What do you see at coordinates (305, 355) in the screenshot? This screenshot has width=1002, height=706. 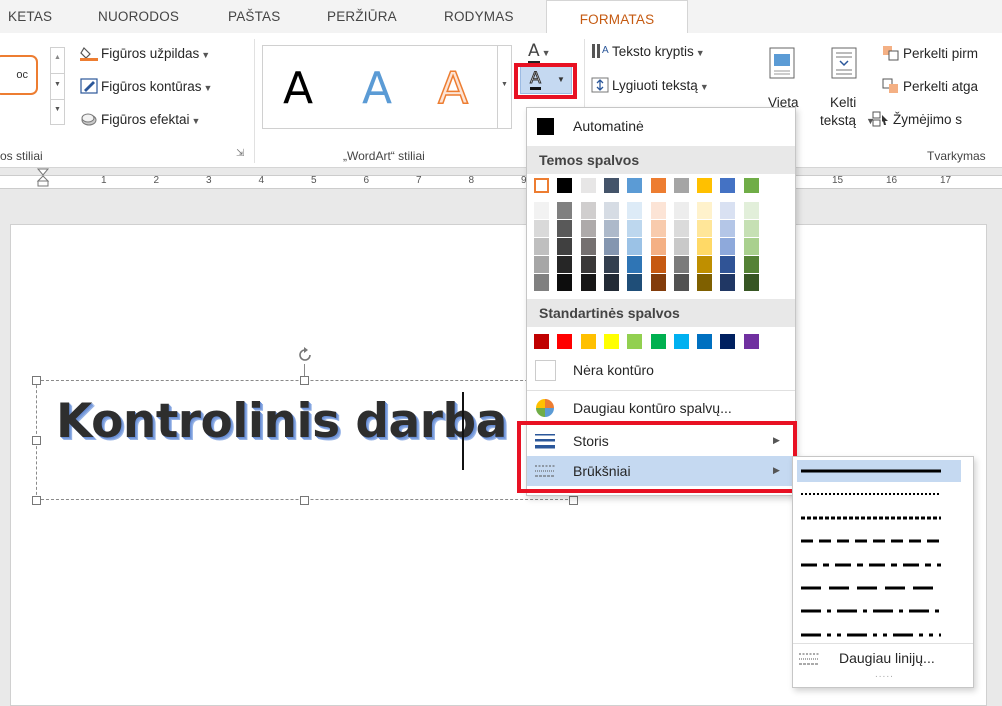 I see `rotate-handle-icon` at bounding box center [305, 355].